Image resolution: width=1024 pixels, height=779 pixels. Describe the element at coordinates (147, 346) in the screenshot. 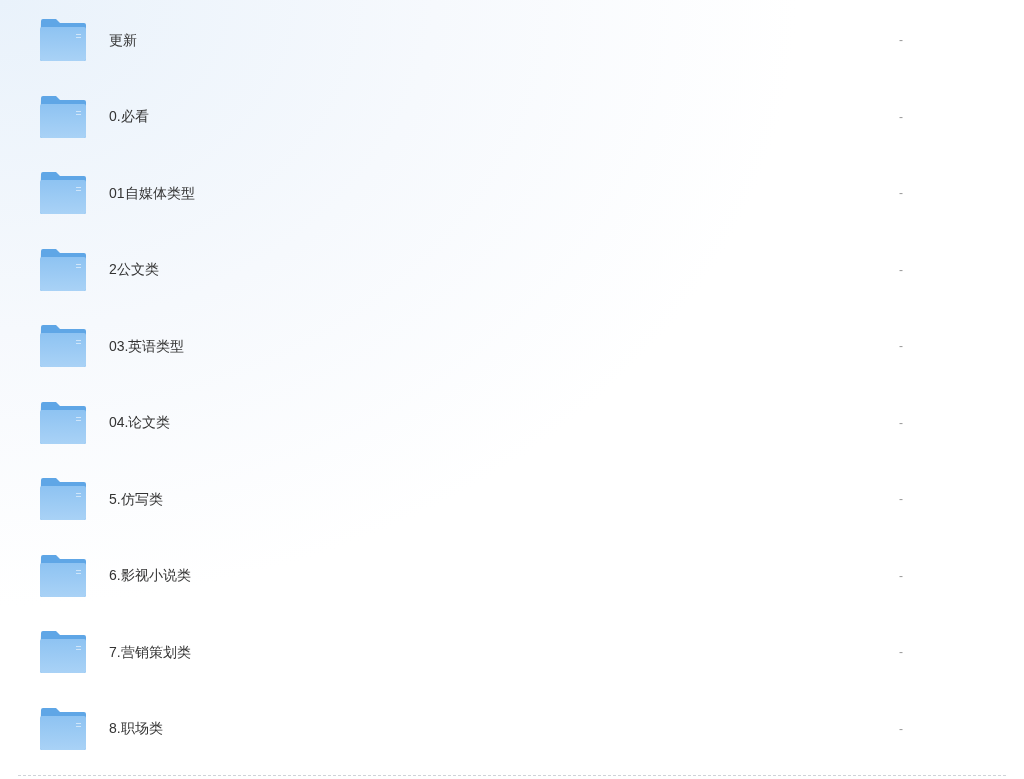

I see `folder-name: 03.英语类型` at that location.